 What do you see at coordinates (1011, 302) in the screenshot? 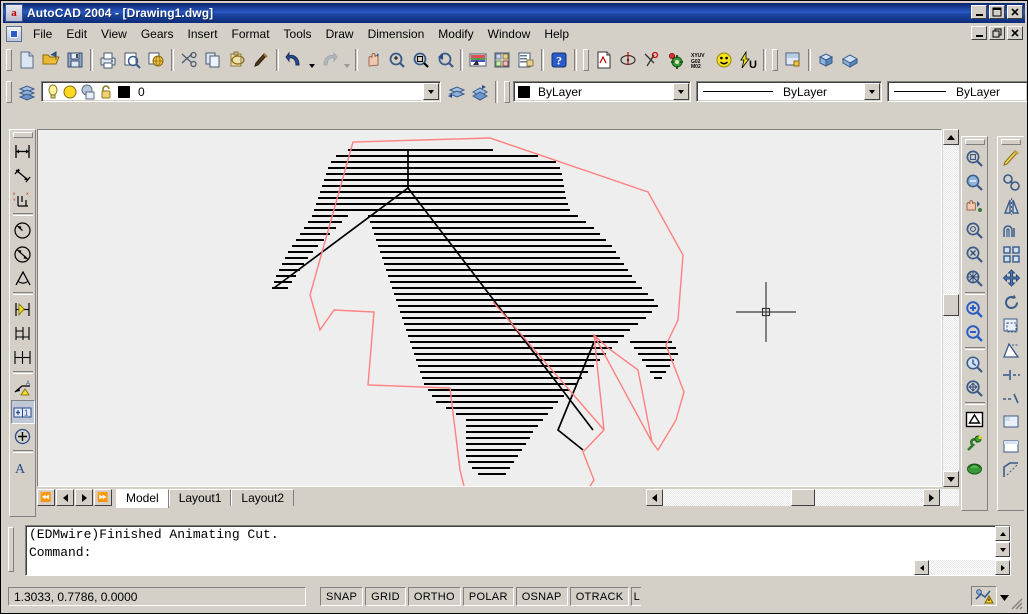
I see `rotate-icon` at bounding box center [1011, 302].